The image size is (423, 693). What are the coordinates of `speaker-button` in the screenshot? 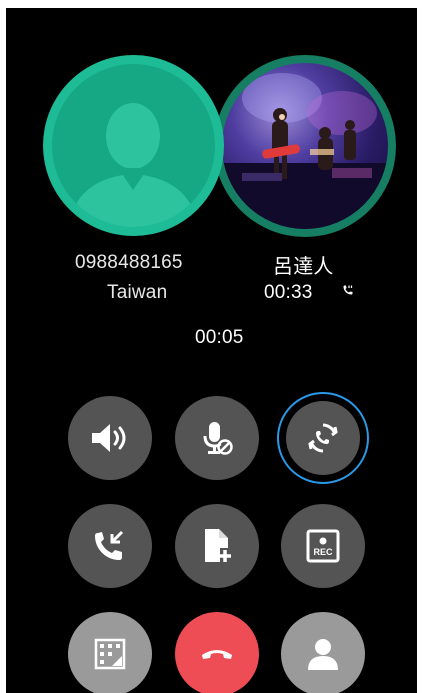 It's located at (110, 438).